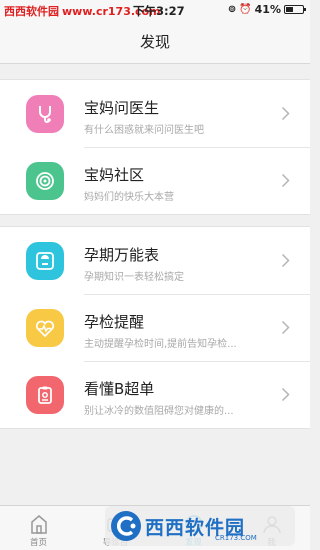 The height and width of the screenshot is (550, 320). Describe the element at coordinates (45, 395) in the screenshot. I see `report-icon` at that location.